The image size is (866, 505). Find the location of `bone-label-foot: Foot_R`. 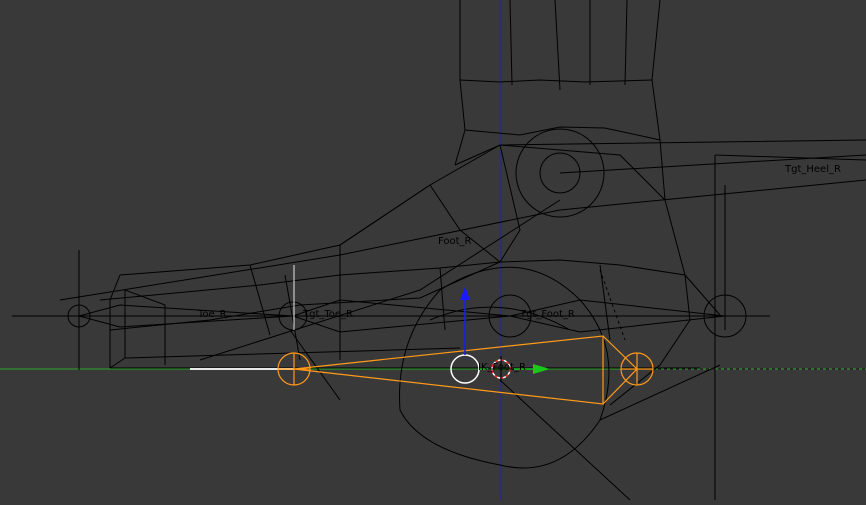

bone-label-foot: Foot_R is located at coordinates (455, 241).